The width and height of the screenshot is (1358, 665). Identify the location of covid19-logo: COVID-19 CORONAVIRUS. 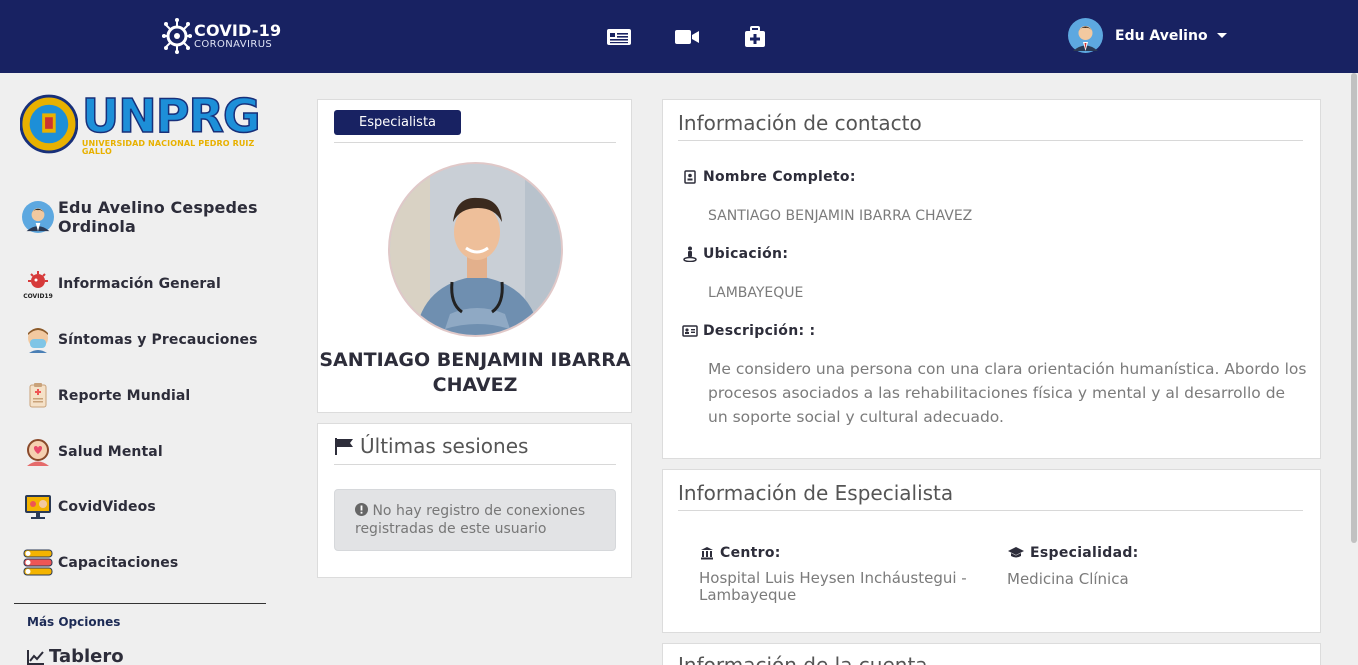
(221, 36).